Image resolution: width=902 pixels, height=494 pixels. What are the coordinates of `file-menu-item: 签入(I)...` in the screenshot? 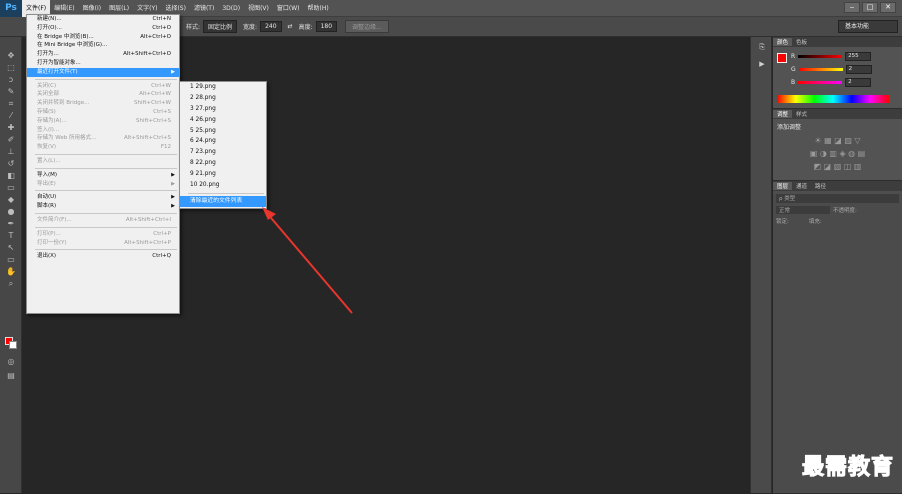 It's located at (103, 130).